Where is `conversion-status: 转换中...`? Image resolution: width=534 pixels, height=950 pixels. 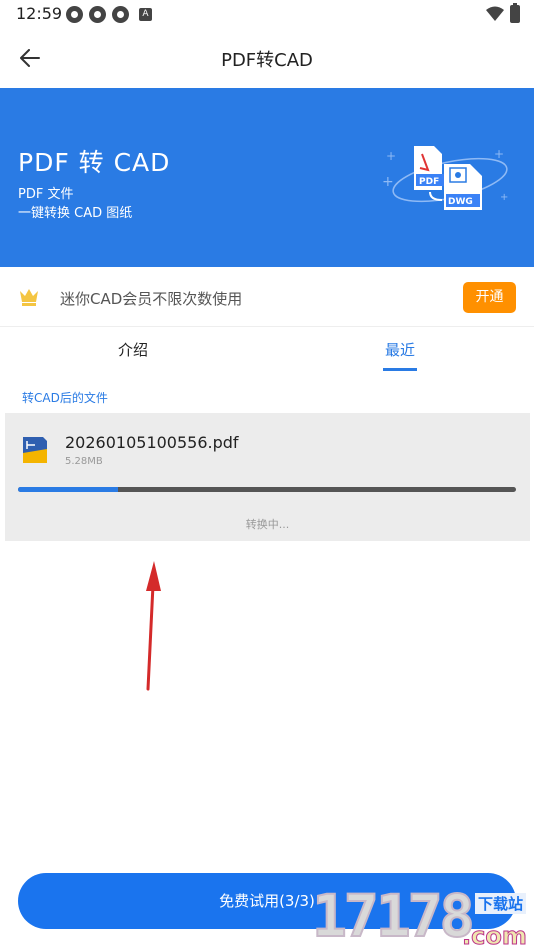
conversion-status: 转换中... is located at coordinates (267, 524).